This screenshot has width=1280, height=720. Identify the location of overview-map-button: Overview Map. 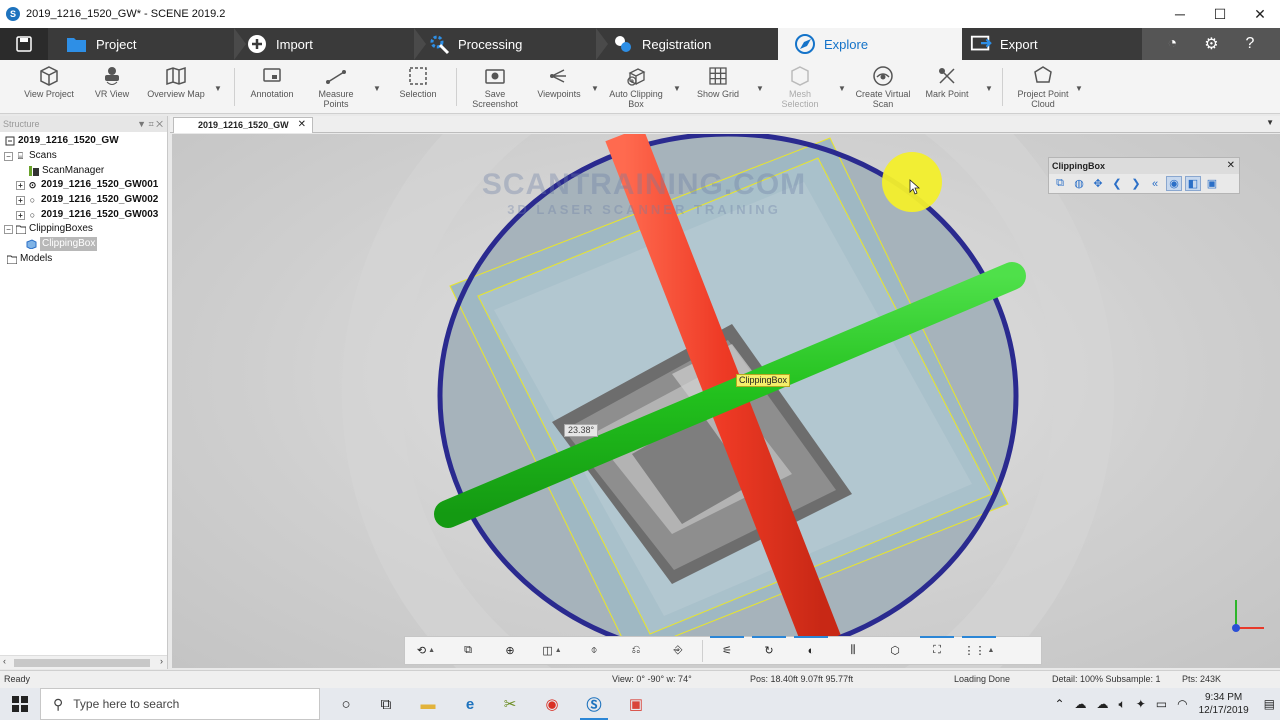
(176, 88).